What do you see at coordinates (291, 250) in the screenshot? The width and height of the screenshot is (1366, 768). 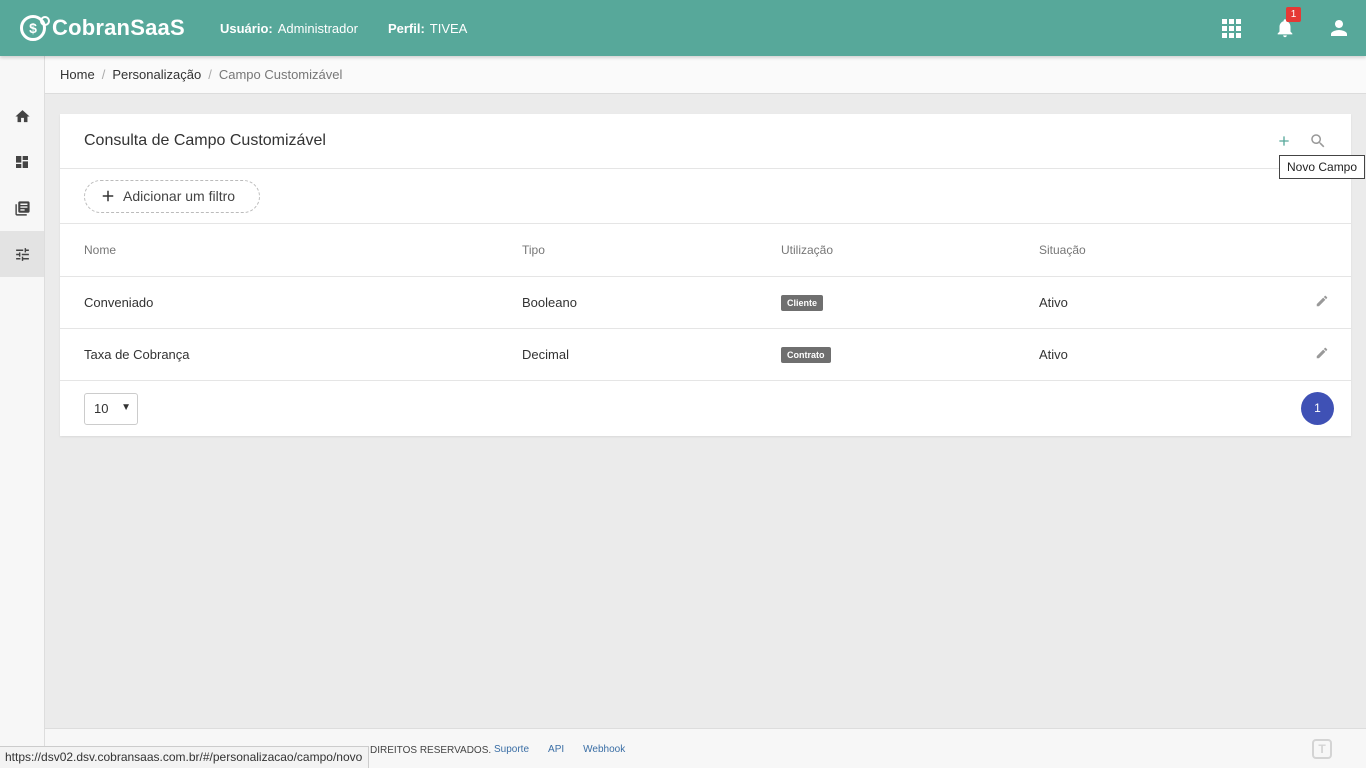 I see `column-header-nome: Nome` at bounding box center [291, 250].